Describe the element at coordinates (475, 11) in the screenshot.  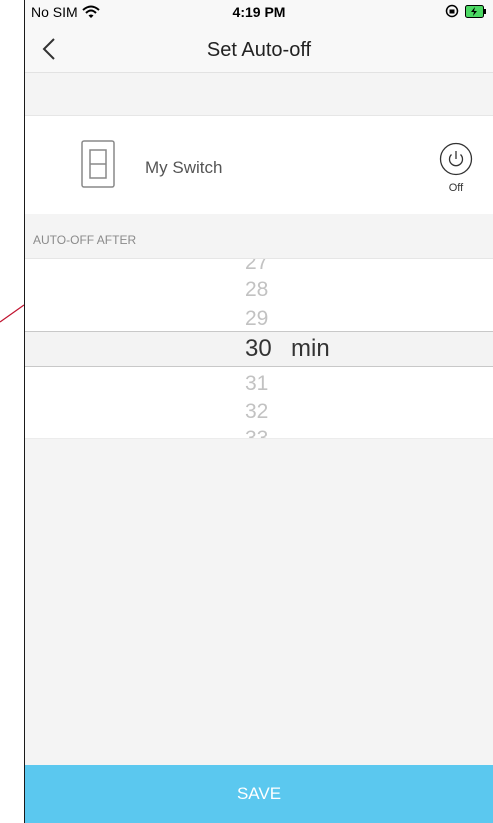
I see `battery-charging-icon` at that location.